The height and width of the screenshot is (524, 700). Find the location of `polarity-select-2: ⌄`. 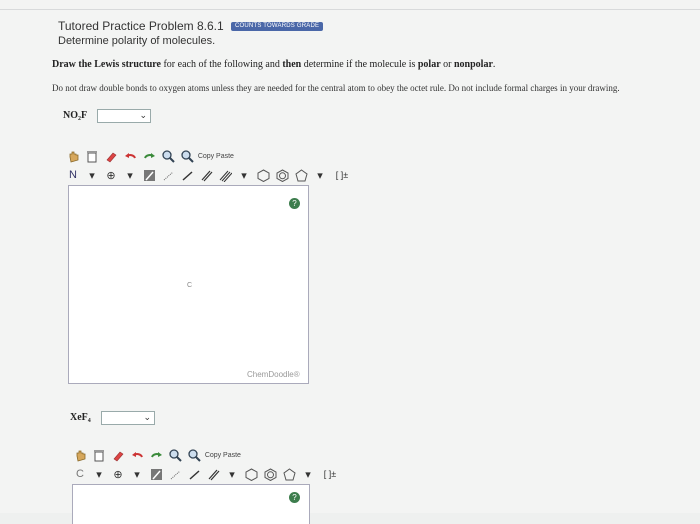

polarity-select-2: ⌄ is located at coordinates (128, 418).